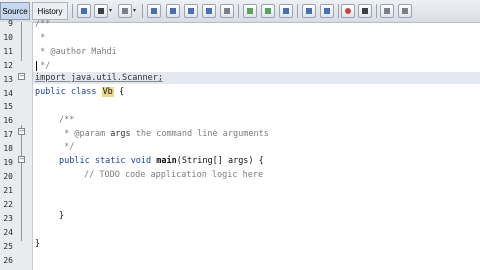 The image size is (480, 270). What do you see at coordinates (120, 134) in the screenshot?
I see `javadoc-param-name: args` at bounding box center [120, 134].